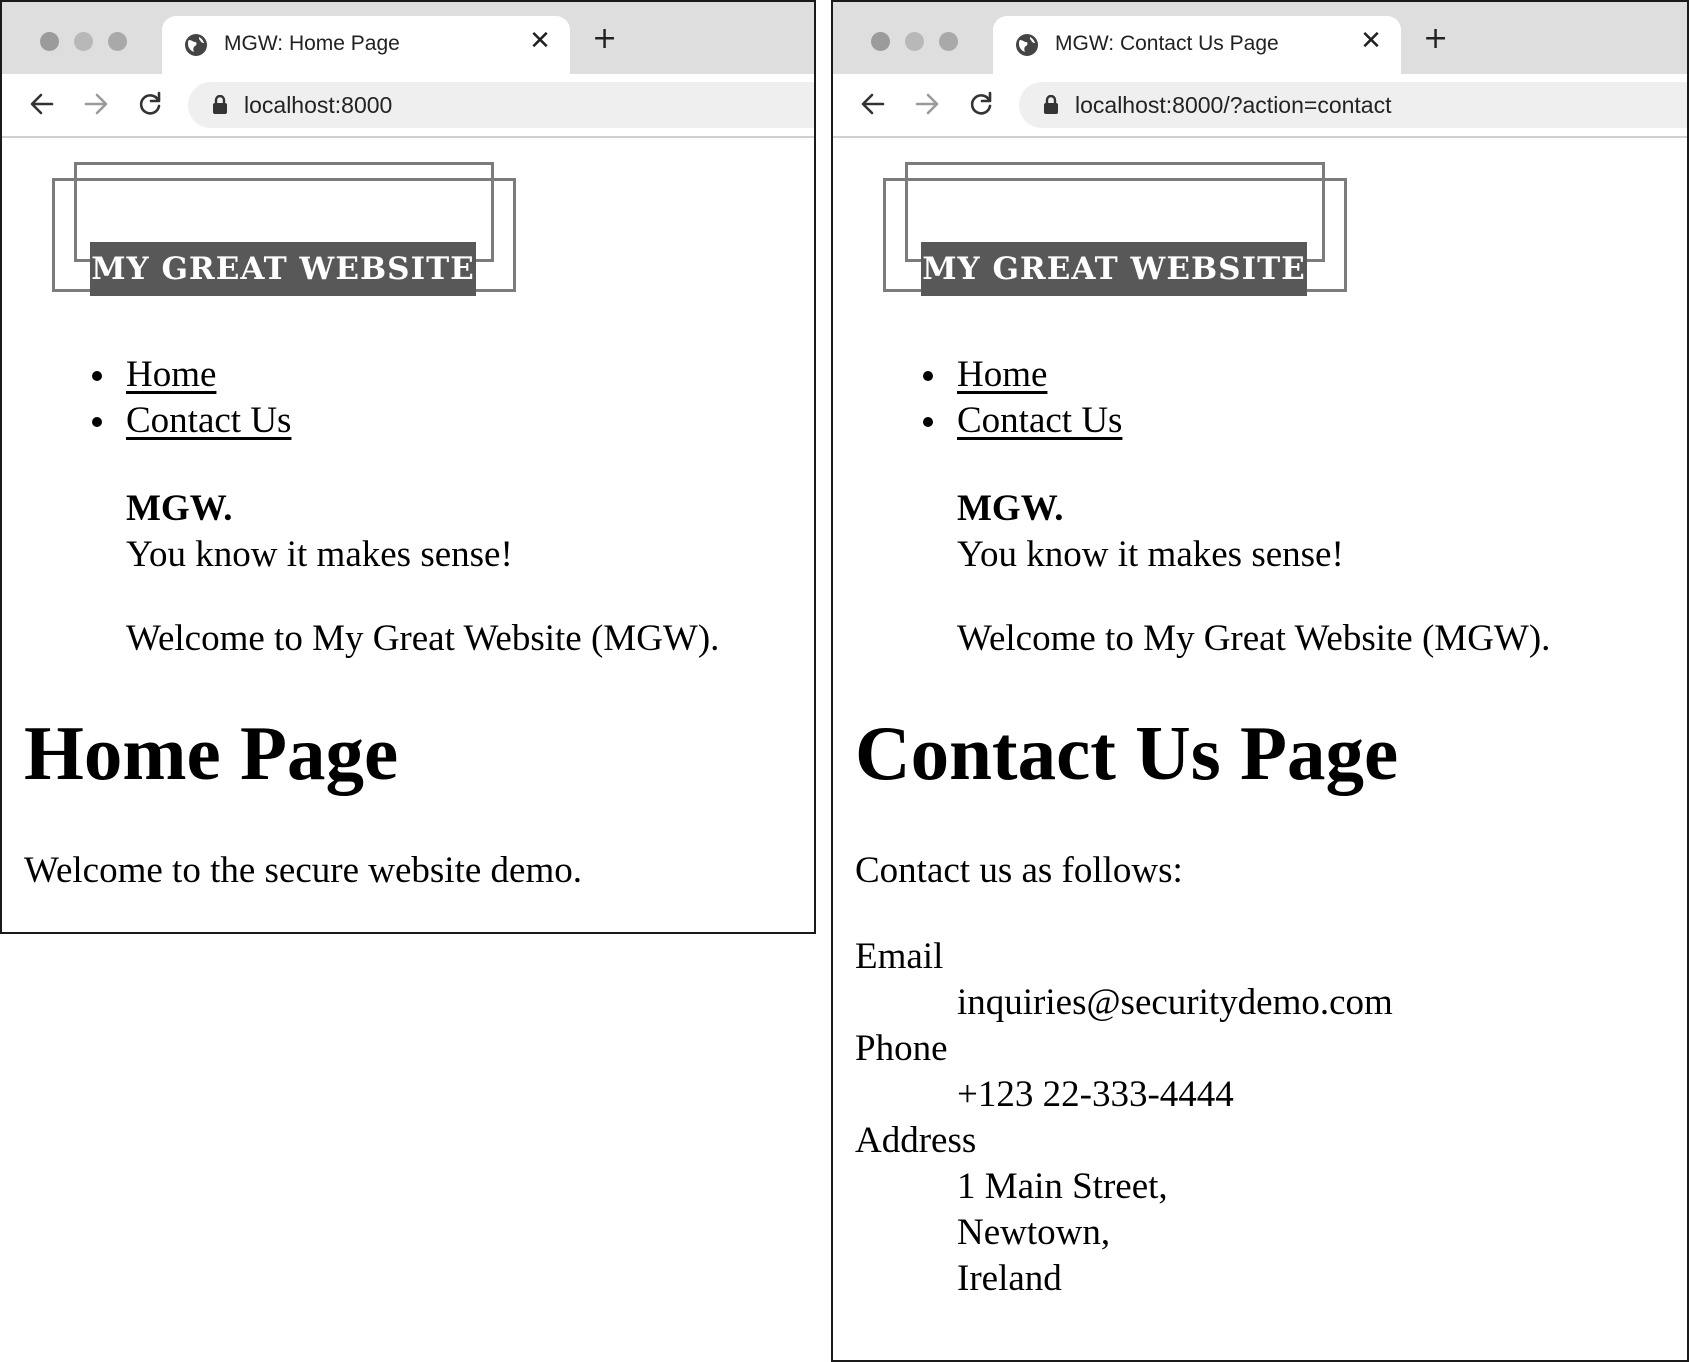 Image resolution: width=1689 pixels, height=1362 pixels. Describe the element at coordinates (1175, 1002) in the screenshot. I see `email-value: inquiries@securitydemo.com` at that location.